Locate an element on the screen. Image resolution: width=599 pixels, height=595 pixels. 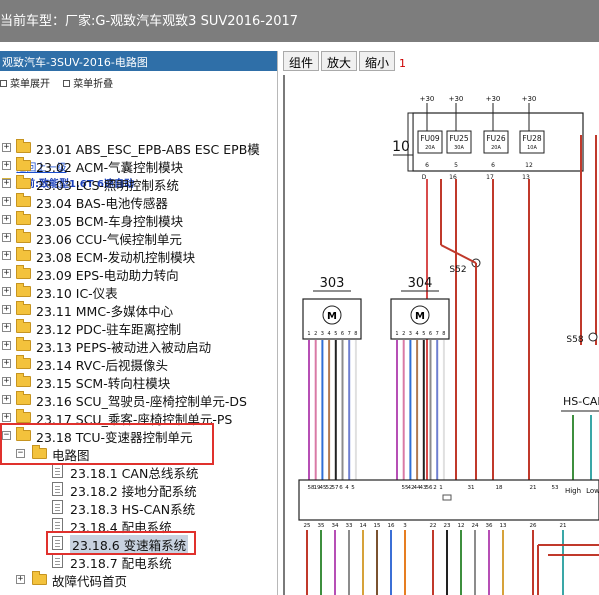
tree-item-label: 23.09 EPS-电动助力转向 is located at coordinates (107, 275).